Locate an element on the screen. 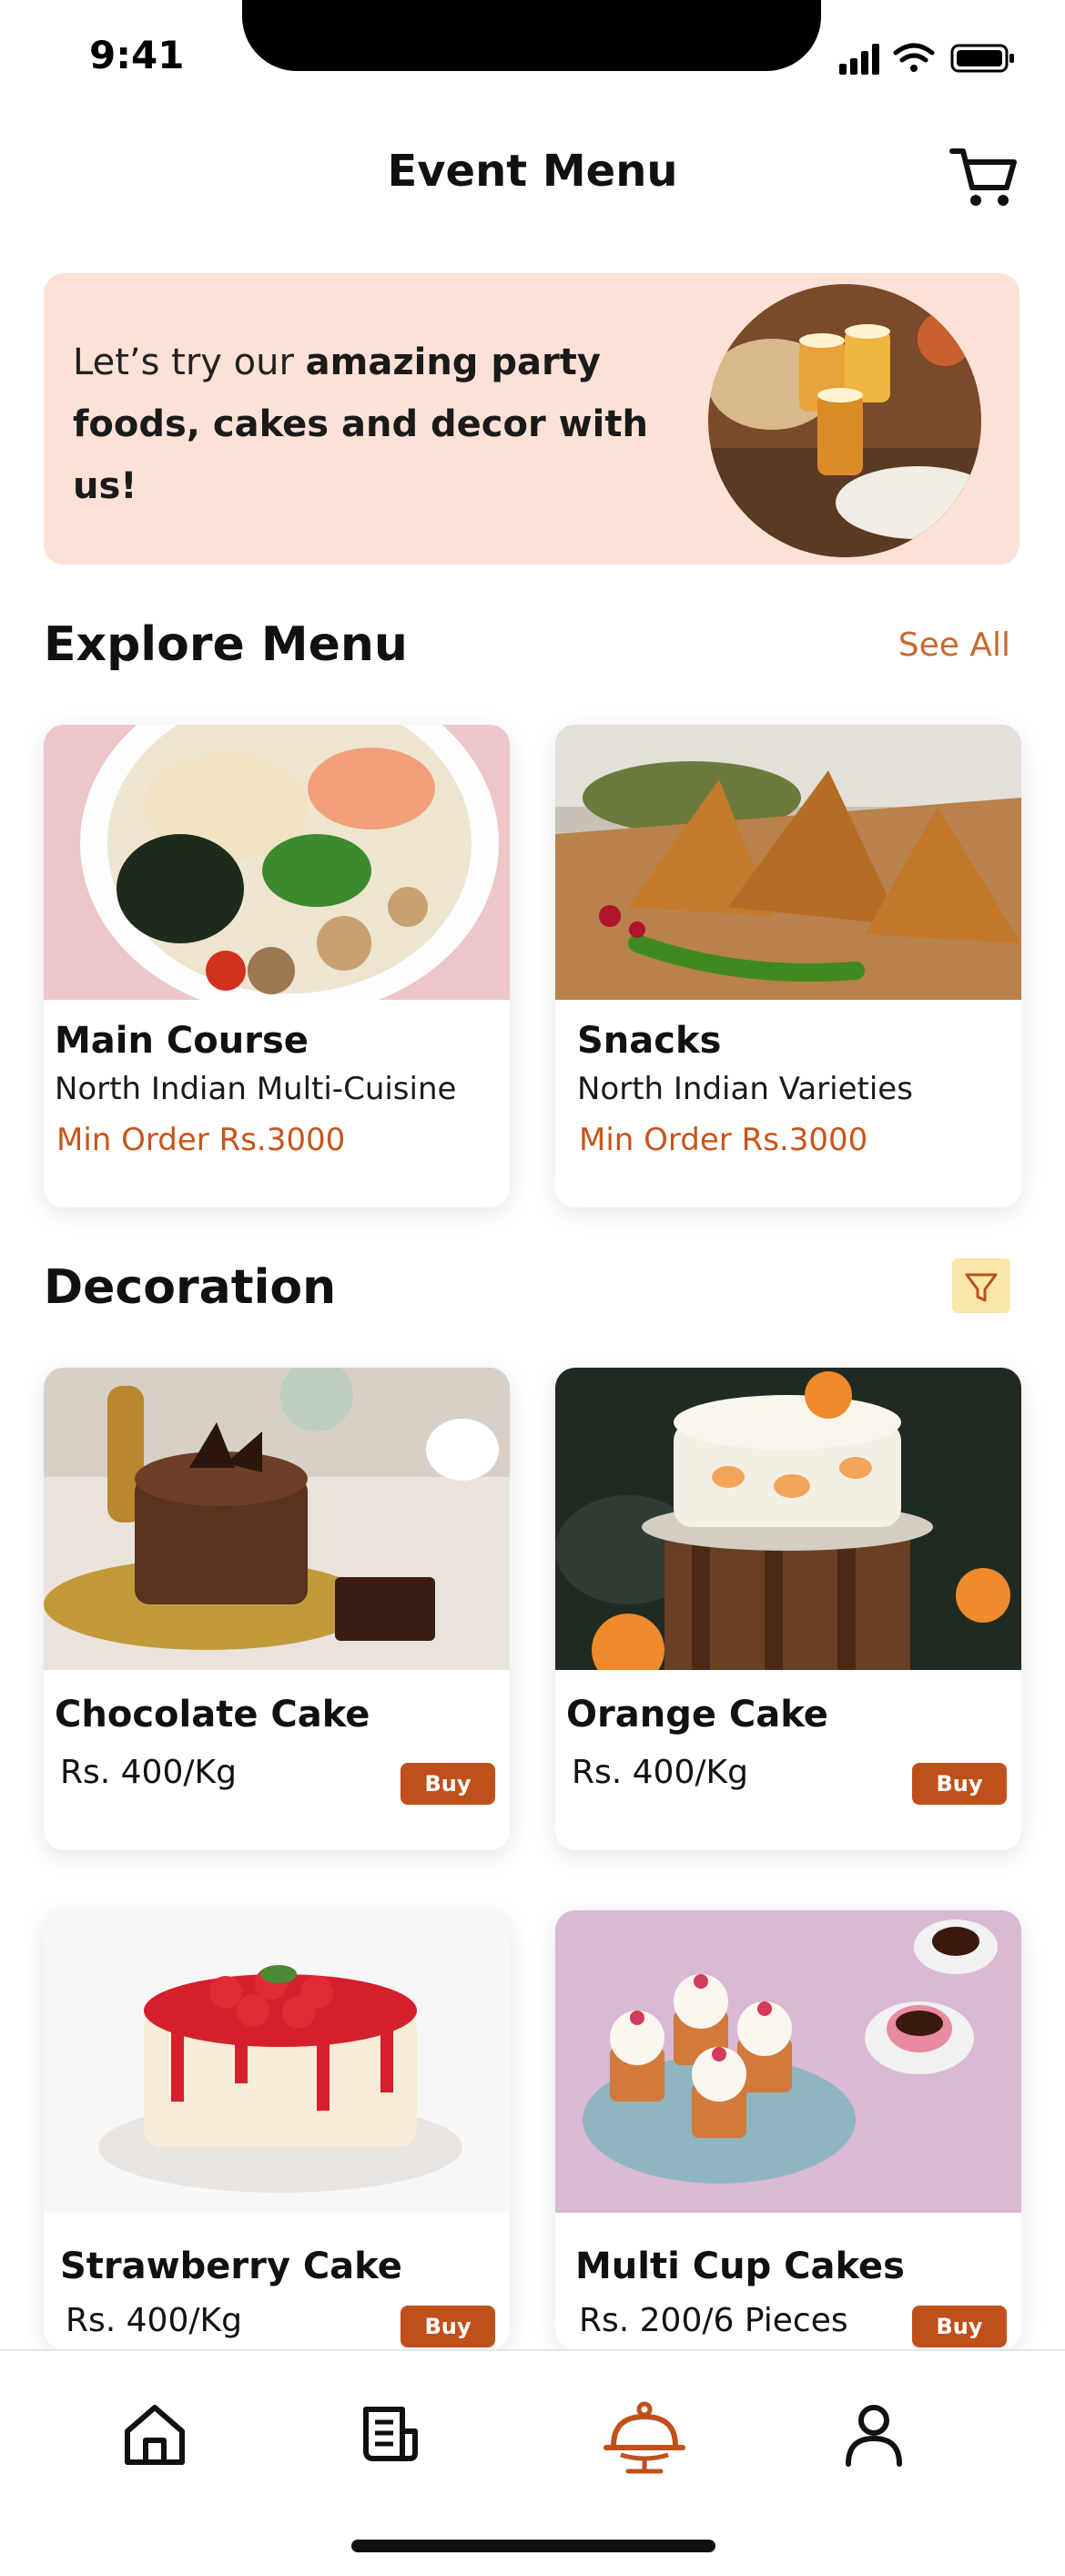 This screenshot has width=1065, height=2576. wifi-icon is located at coordinates (914, 57).